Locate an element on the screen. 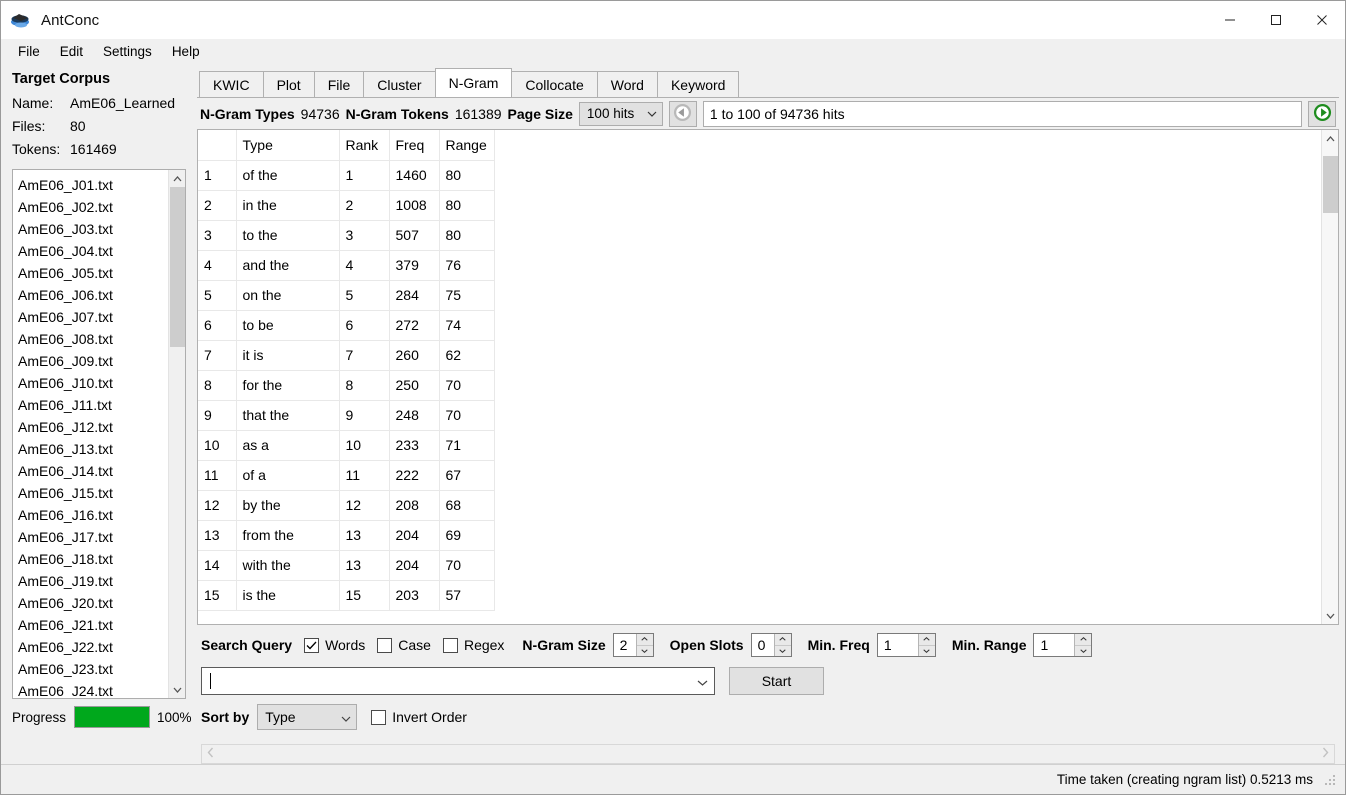  file-list-item: AmE06_J22.txt is located at coordinates (93, 647).